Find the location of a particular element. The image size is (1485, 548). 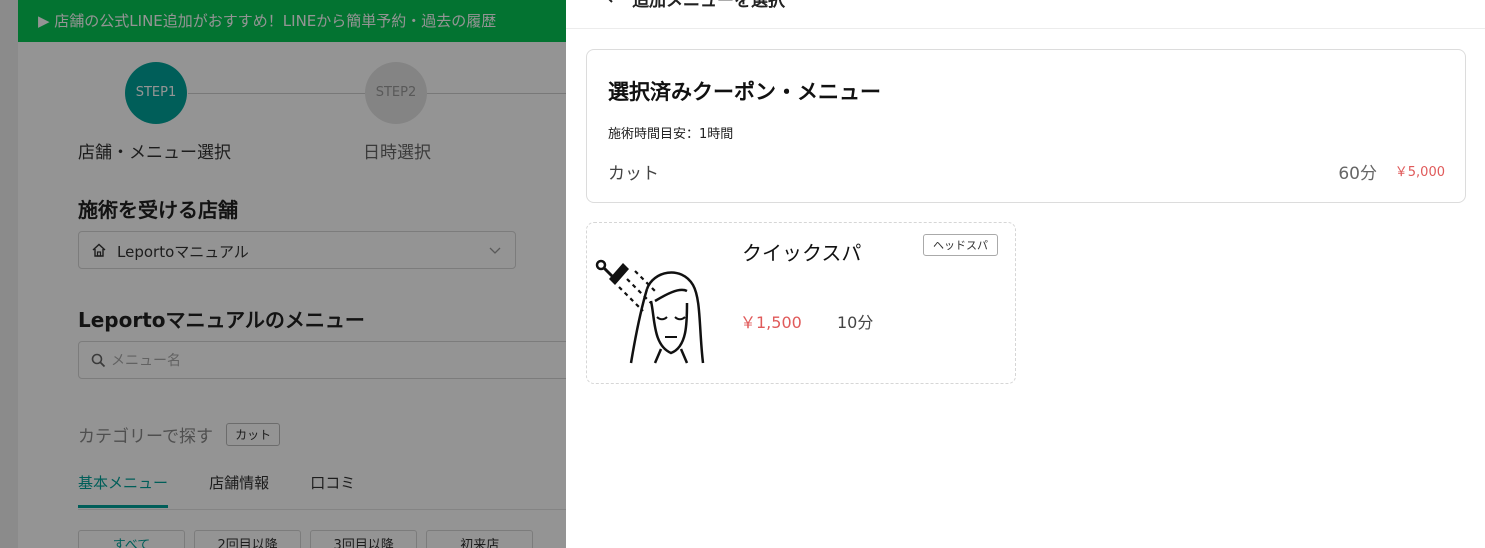

head-spa-icon is located at coordinates (650, 311).